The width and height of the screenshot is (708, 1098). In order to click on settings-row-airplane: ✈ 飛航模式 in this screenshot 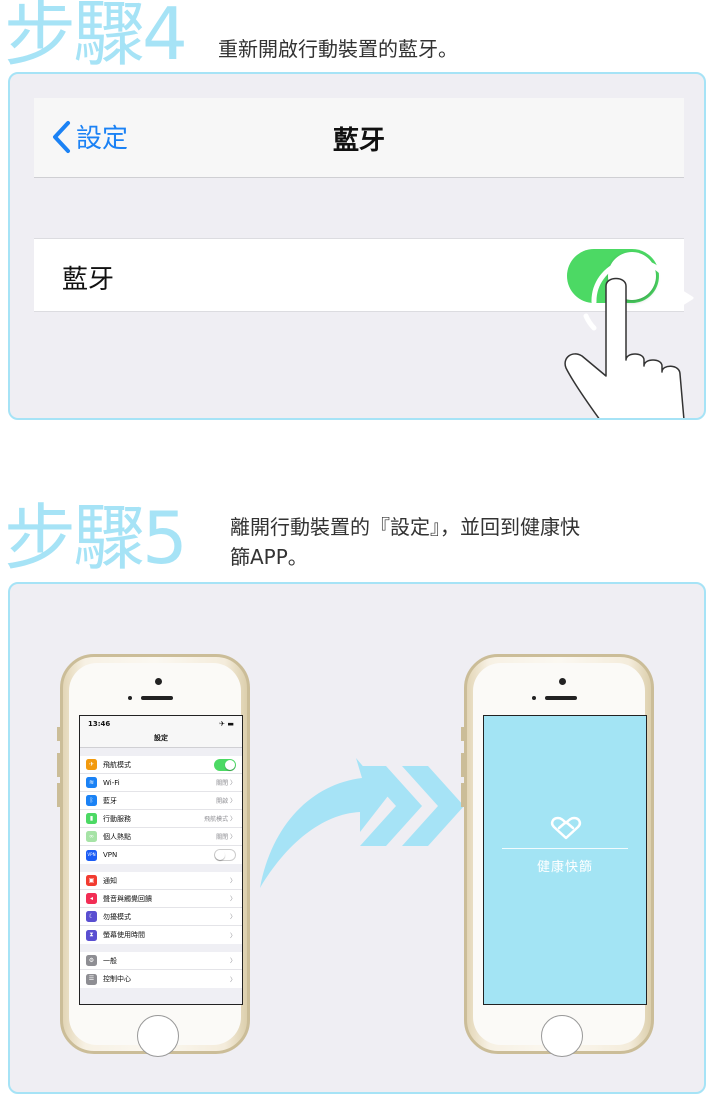, I will do `click(161, 765)`.